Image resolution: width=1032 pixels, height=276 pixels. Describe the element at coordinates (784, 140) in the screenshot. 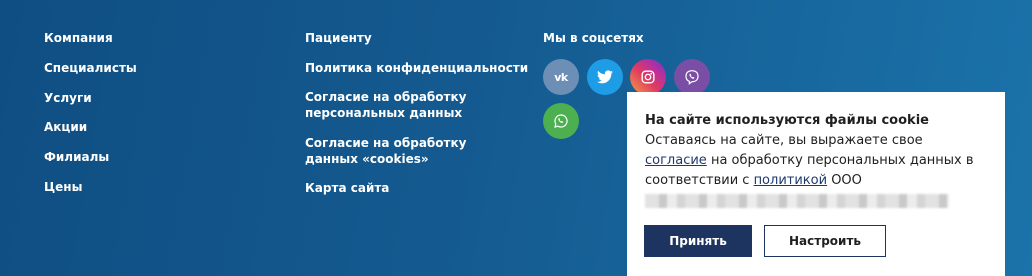

I see `cookie-text-part-1: Оставаясь на сайте, вы выражаете свое` at that location.